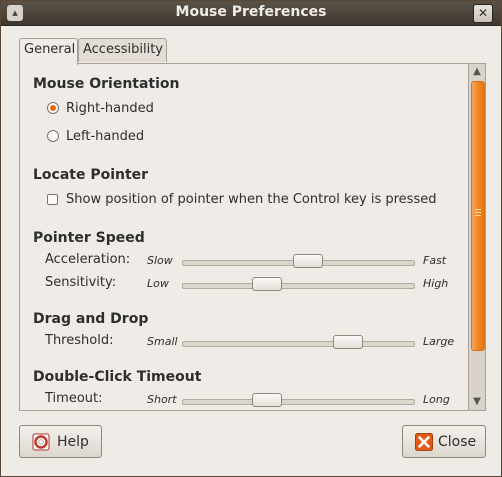 The image size is (502, 477). Describe the element at coordinates (298, 344) in the screenshot. I see `threshold-slider-track` at that location.